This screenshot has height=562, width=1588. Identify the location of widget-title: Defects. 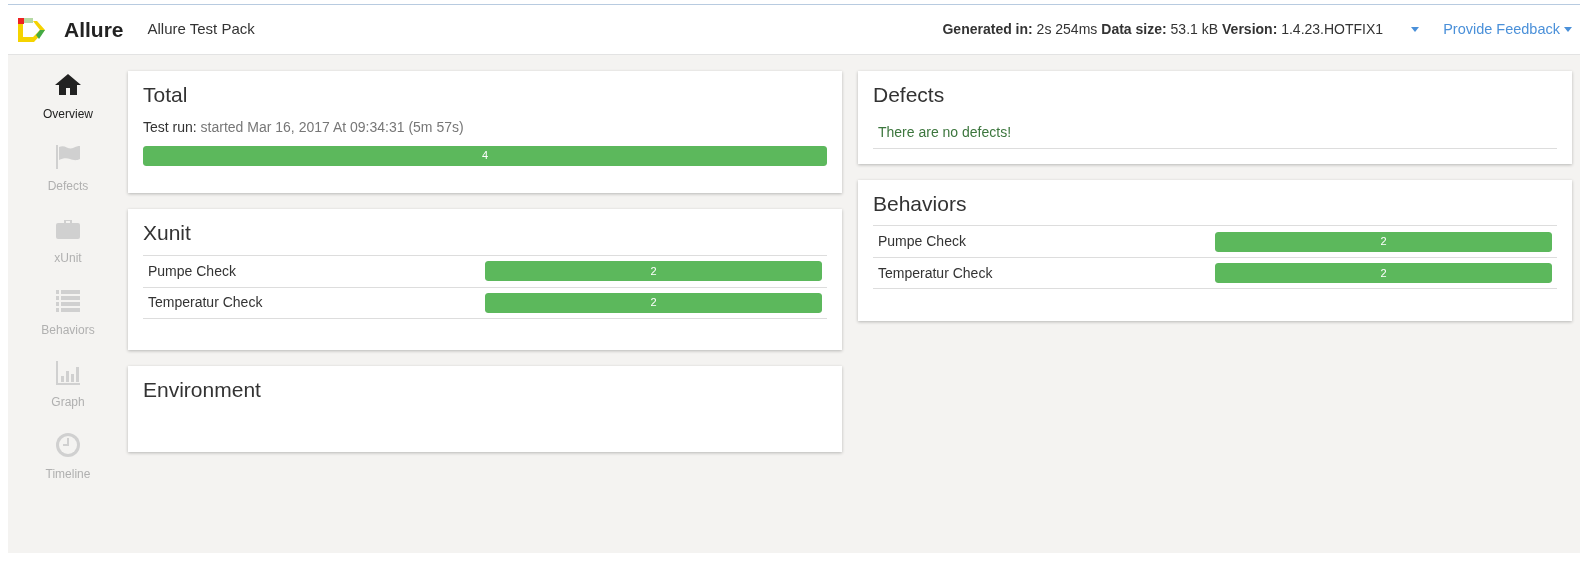
(909, 95).